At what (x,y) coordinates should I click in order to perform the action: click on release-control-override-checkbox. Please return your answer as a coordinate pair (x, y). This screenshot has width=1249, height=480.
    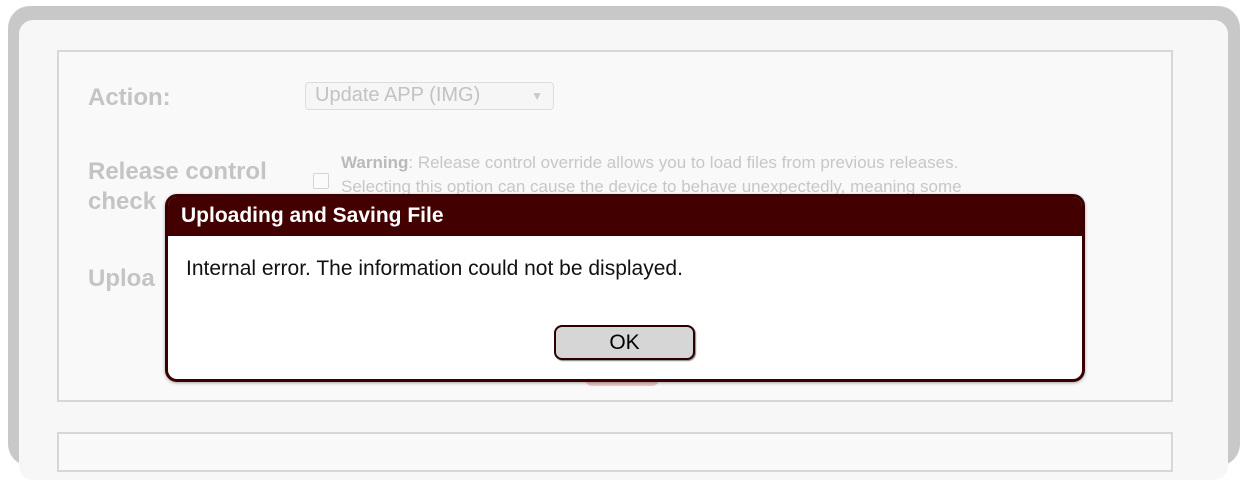
    Looking at the image, I should click on (321, 181).